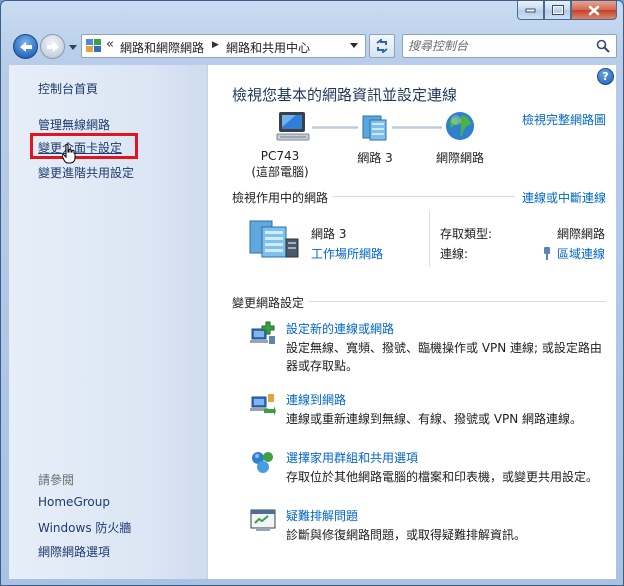 The height and width of the screenshot is (586, 624). I want to click on local-area-connection-link: 區域連線, so click(581, 254).